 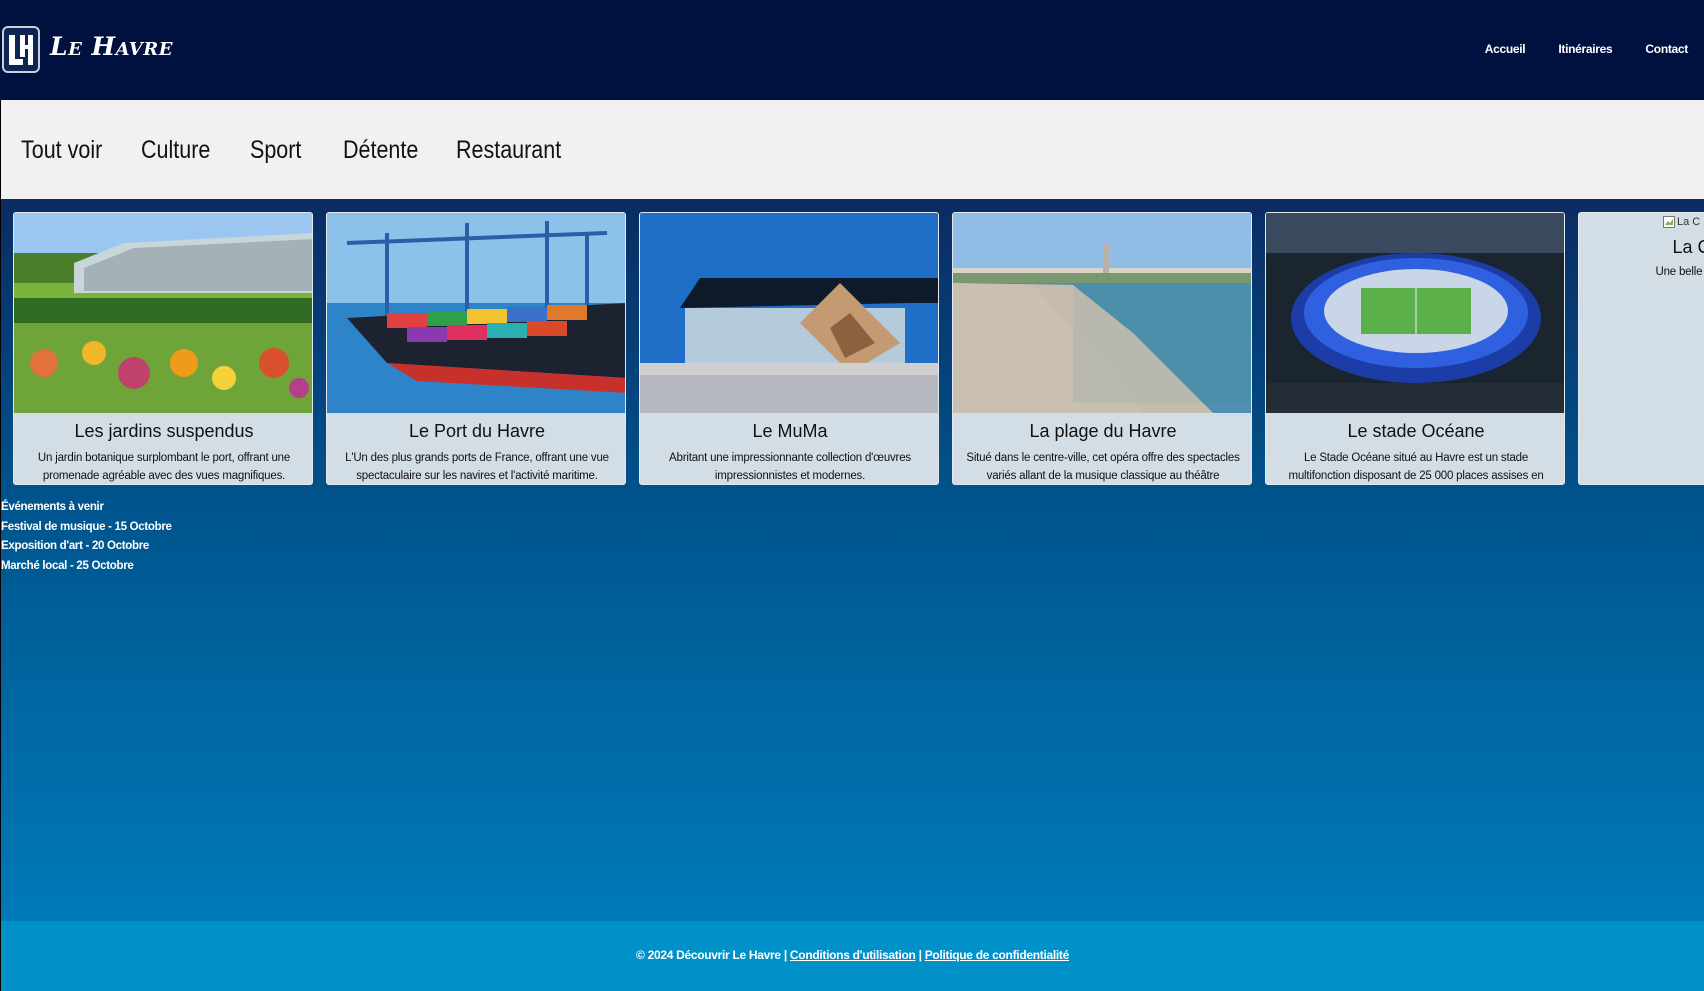 What do you see at coordinates (852, 50) in the screenshot?
I see `site-header: Le Havre Accueil Itinéraires Contact` at bounding box center [852, 50].